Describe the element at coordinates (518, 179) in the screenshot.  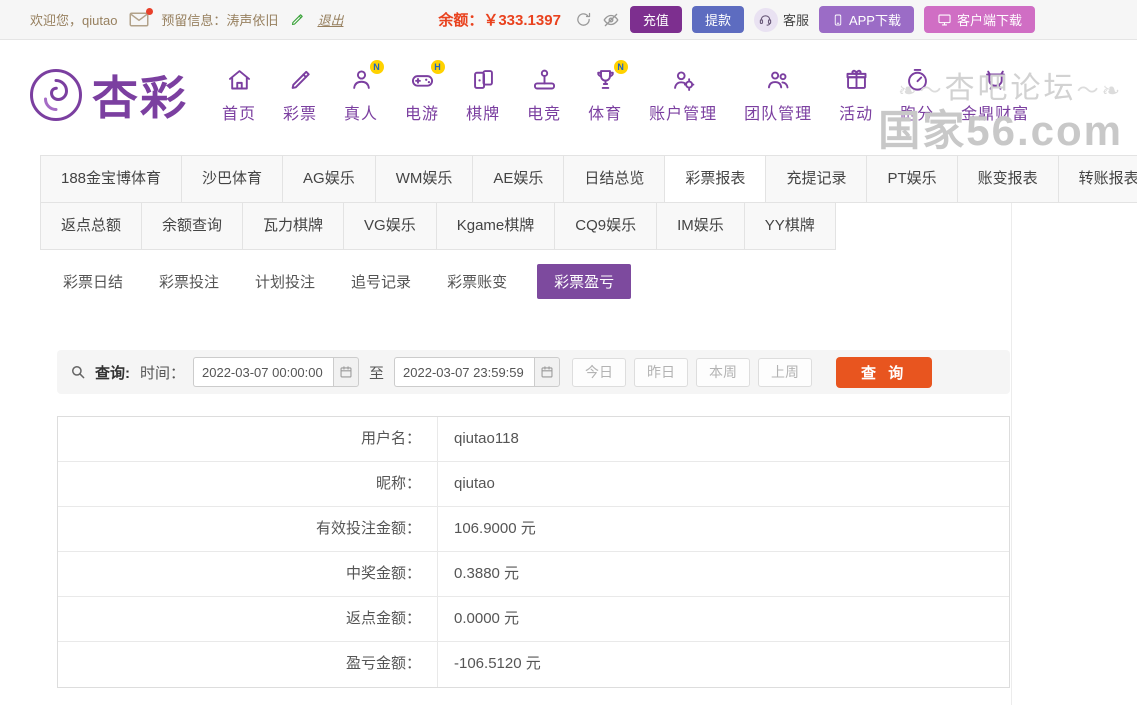
I see `tab: AE娱乐` at that location.